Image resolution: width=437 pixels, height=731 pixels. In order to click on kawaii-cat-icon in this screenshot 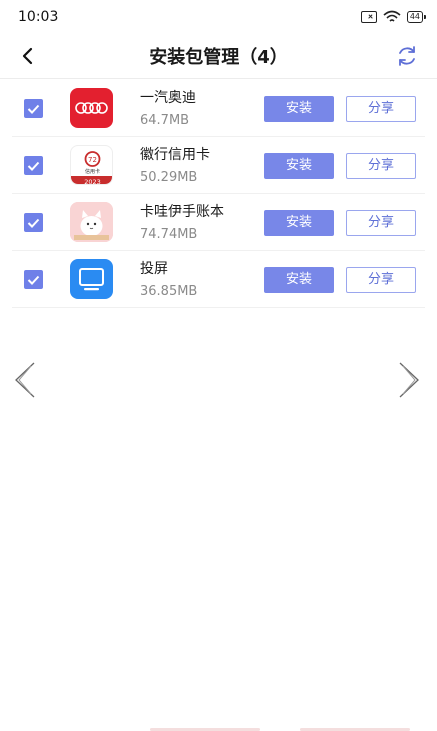, I will do `click(91, 222)`.